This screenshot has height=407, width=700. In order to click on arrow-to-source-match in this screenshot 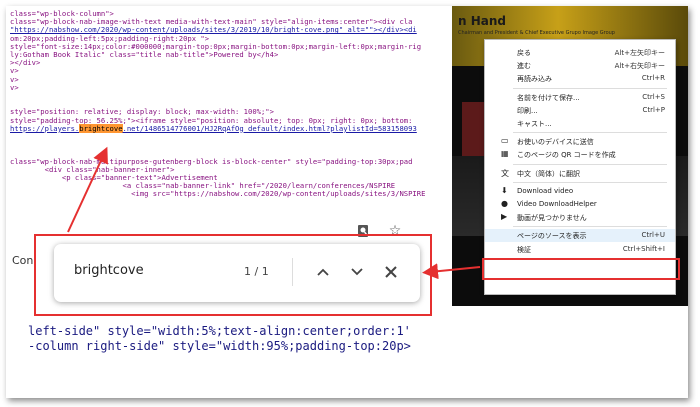, I will do `click(87, 189)`.